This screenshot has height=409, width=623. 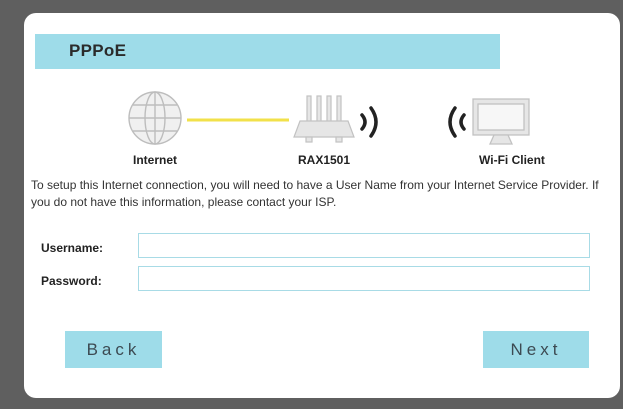 I want to click on client-wifi-waves-icon, so click(x=457, y=122).